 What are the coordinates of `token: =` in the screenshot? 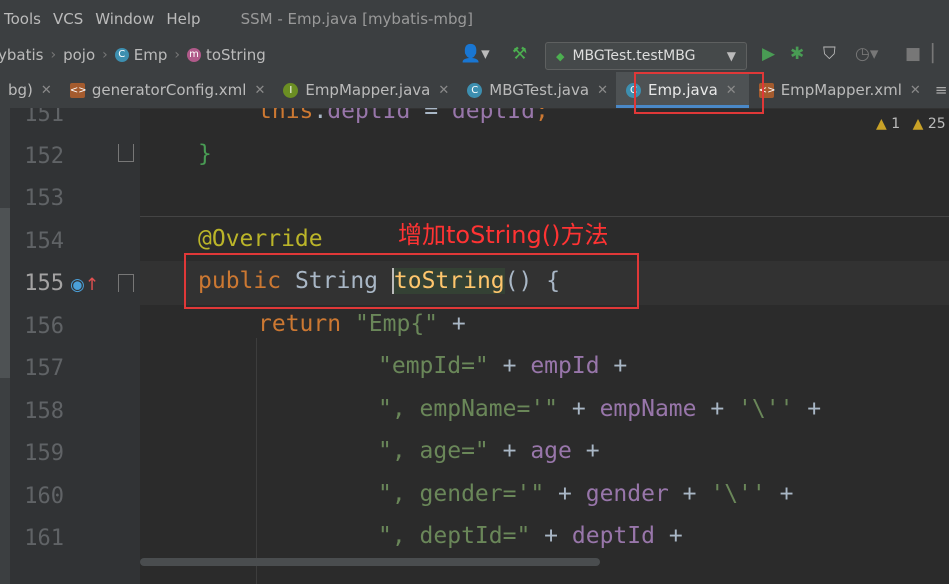 It's located at (431, 116).